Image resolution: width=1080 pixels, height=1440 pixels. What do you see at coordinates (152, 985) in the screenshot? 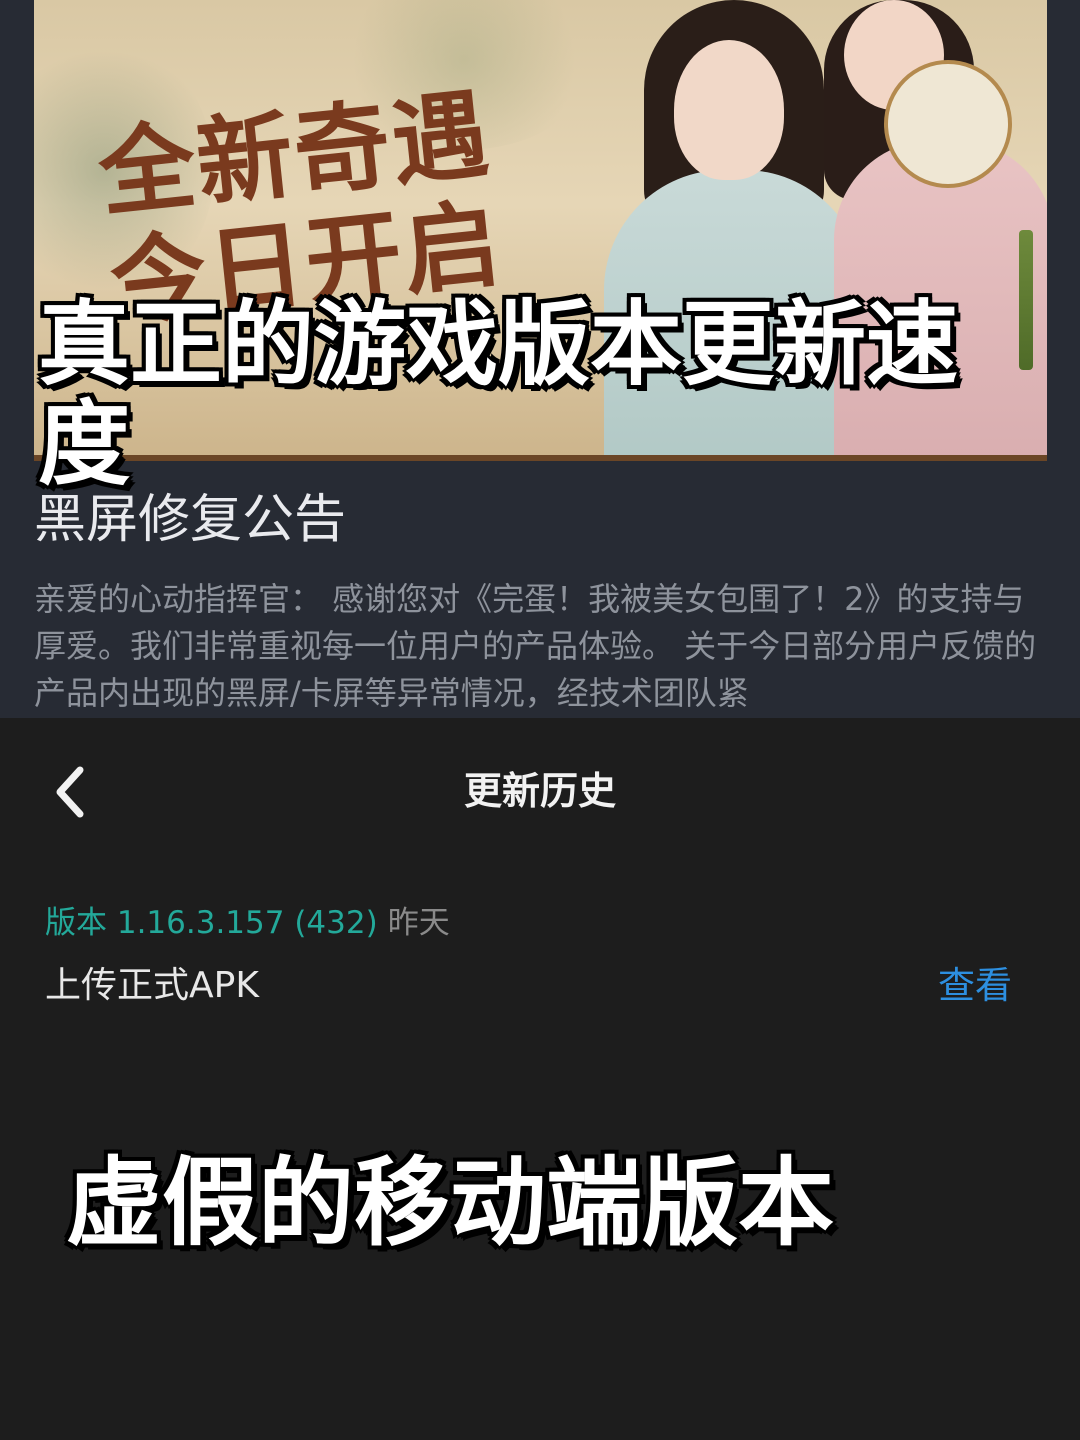
I see `version-description: 上传正式APK` at bounding box center [152, 985].